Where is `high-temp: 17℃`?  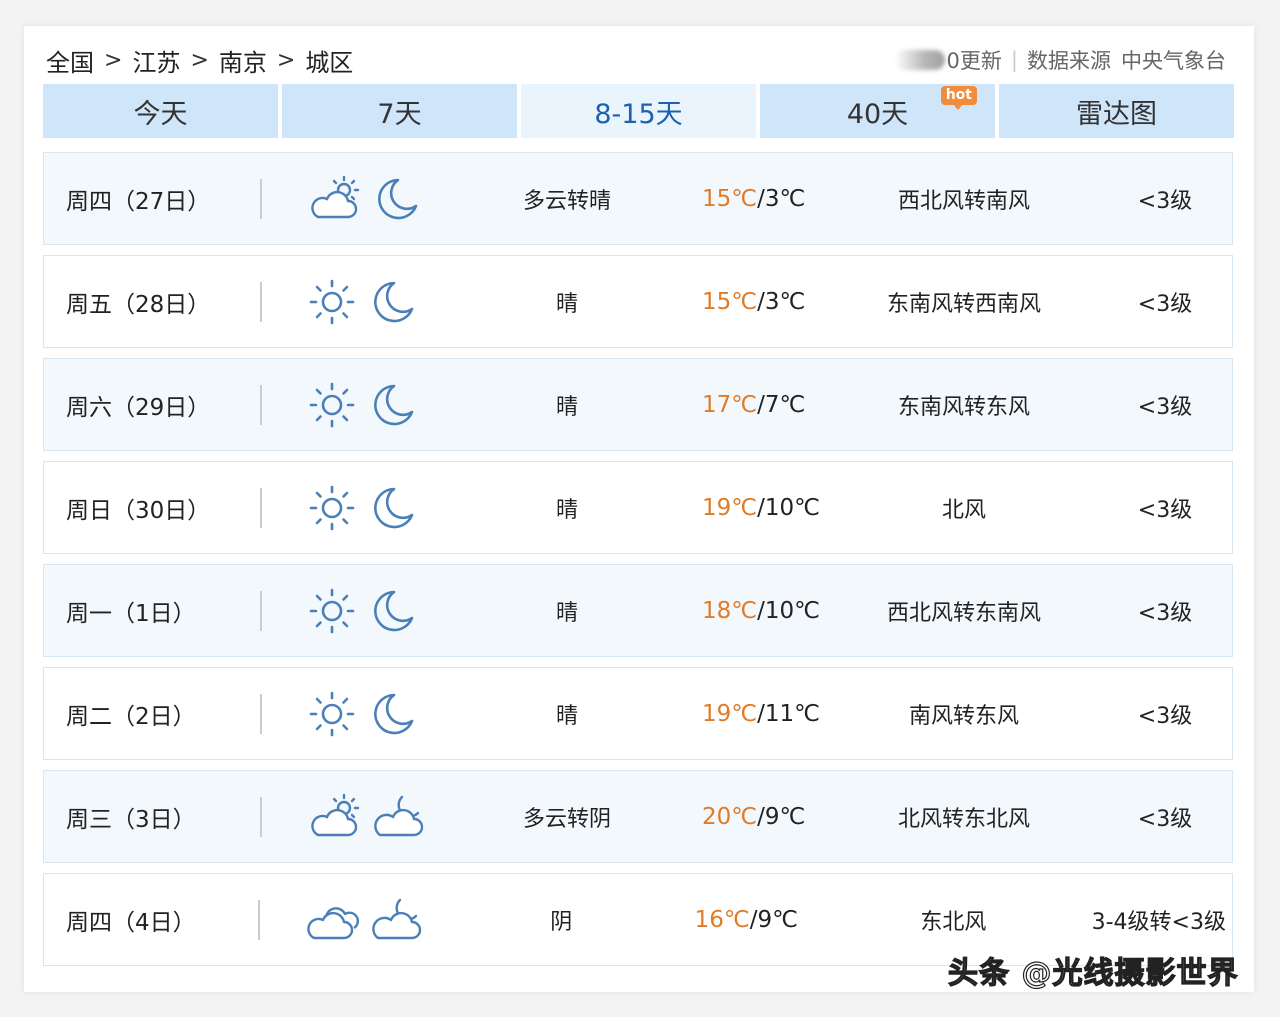 high-temp: 17℃ is located at coordinates (730, 404).